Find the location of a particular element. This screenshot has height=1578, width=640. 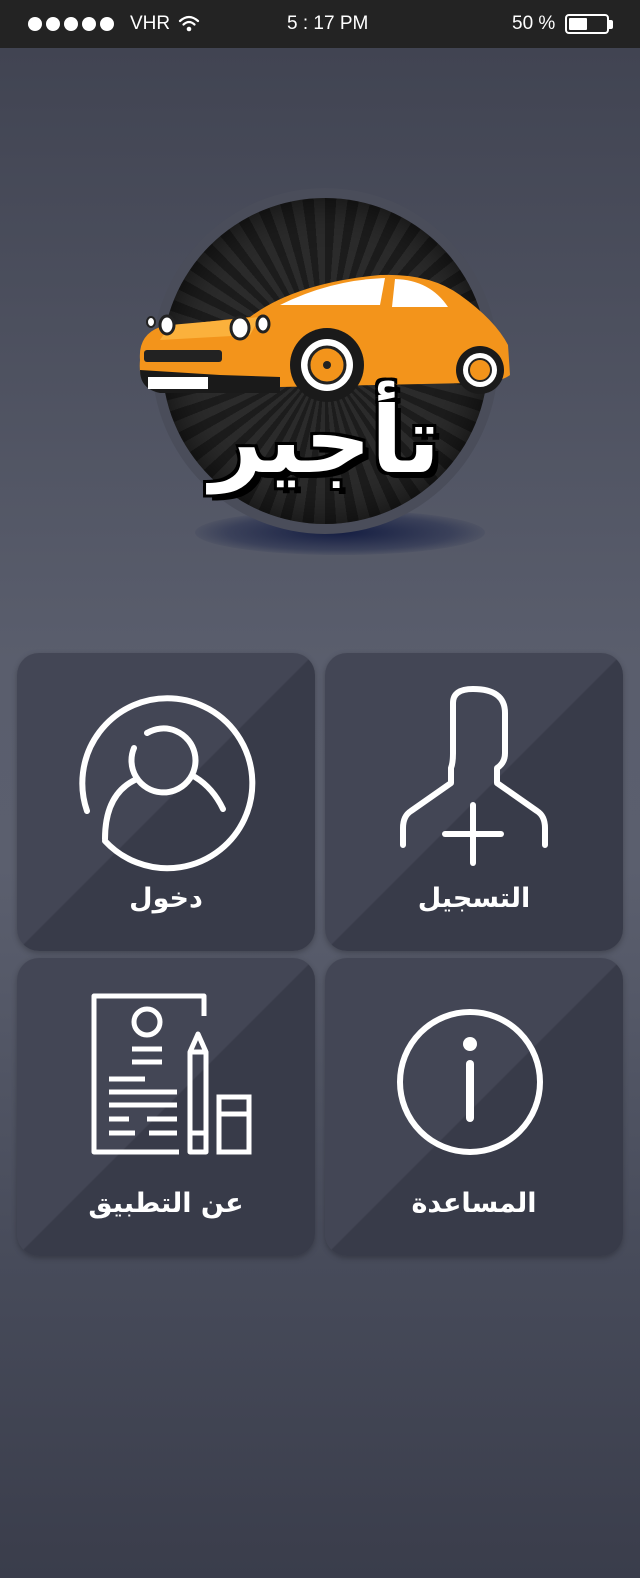

status-bar: VHR 5 : 17 PM 50 % is located at coordinates (320, 24).